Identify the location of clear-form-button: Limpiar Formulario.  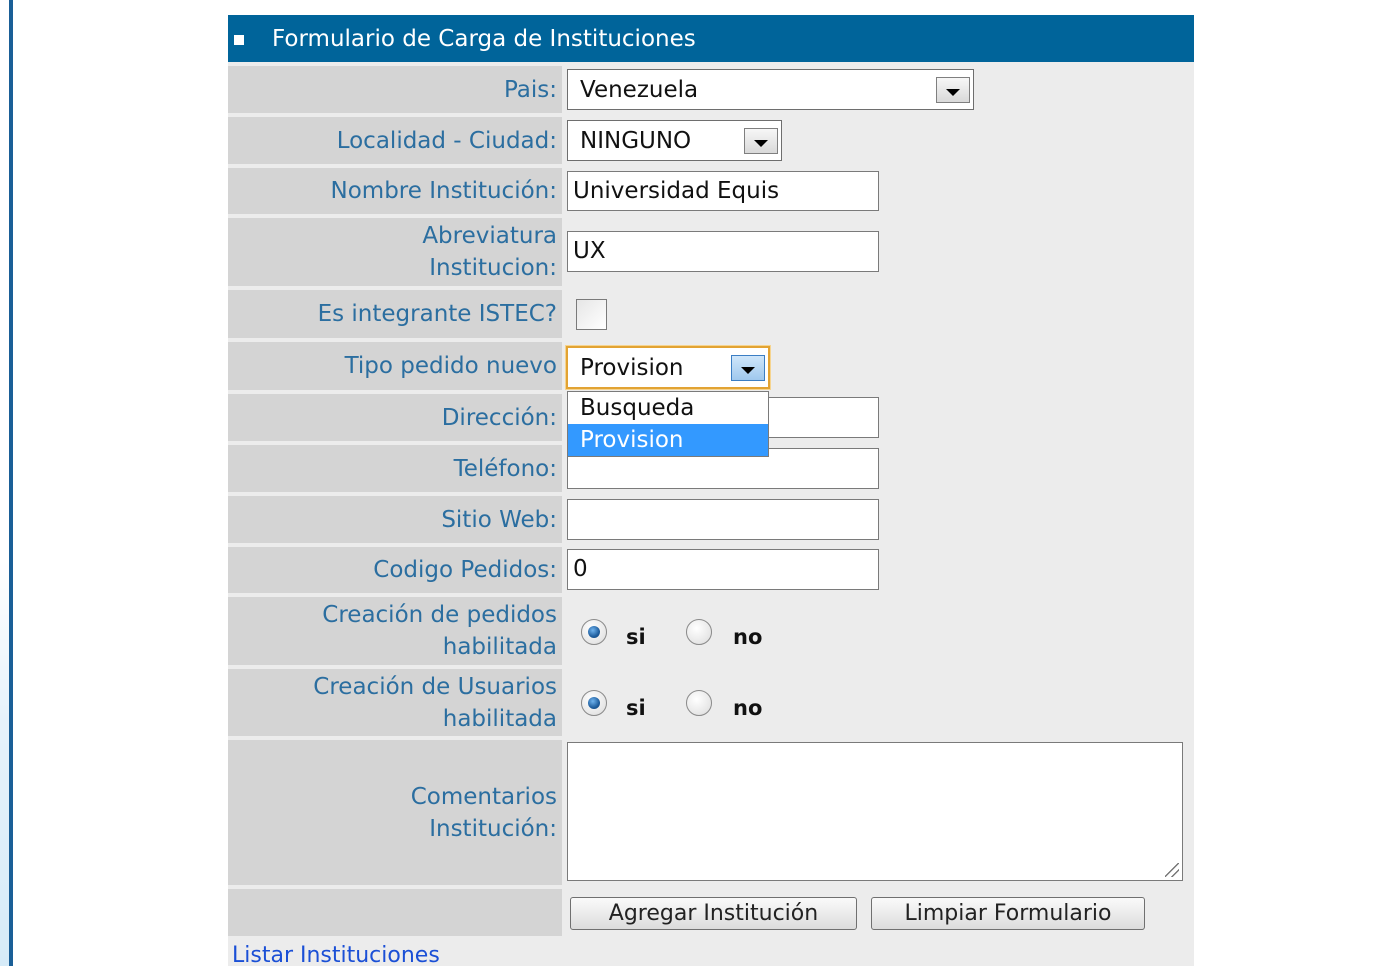
(1008, 913).